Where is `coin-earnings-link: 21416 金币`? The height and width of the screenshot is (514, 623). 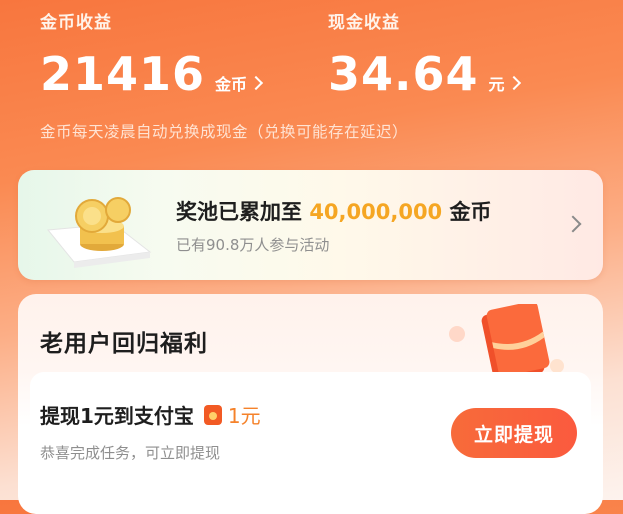
coin-earnings-link: 21416 金币 is located at coordinates (152, 74).